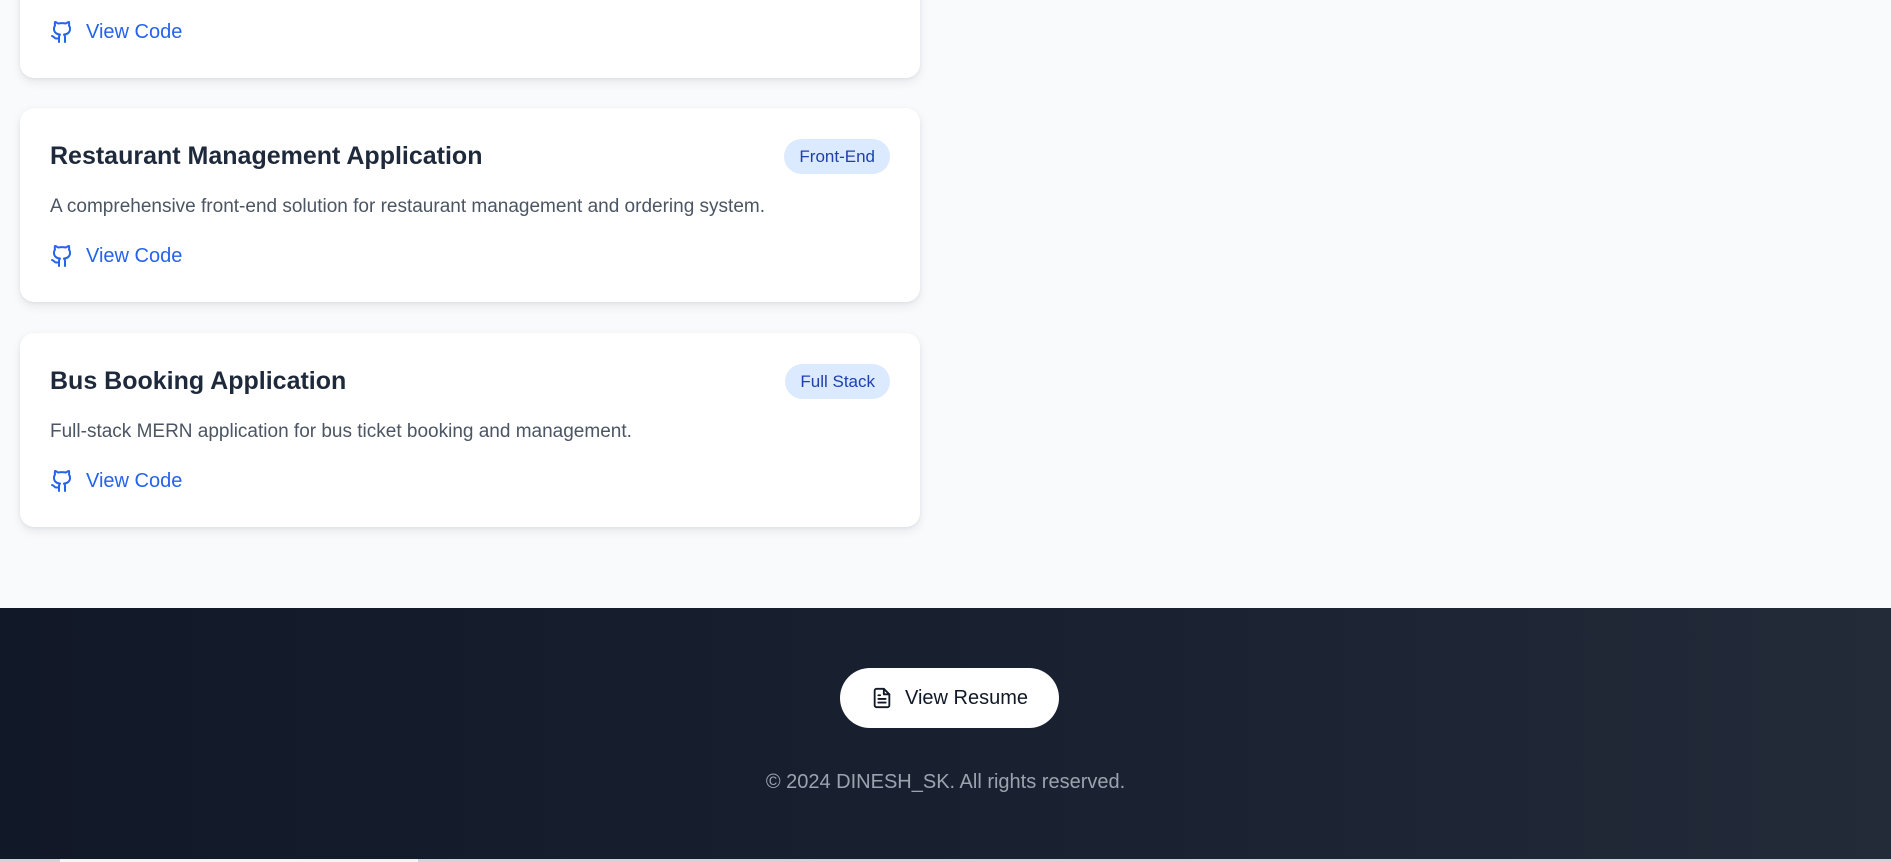 Image resolution: width=1891 pixels, height=862 pixels. What do you see at coordinates (882, 698) in the screenshot?
I see `file-text-icon` at bounding box center [882, 698].